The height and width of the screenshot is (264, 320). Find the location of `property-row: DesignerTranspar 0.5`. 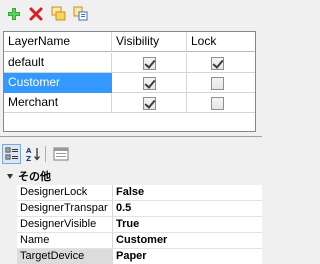

property-row: DesignerTranspar 0.5 is located at coordinates (131, 209).